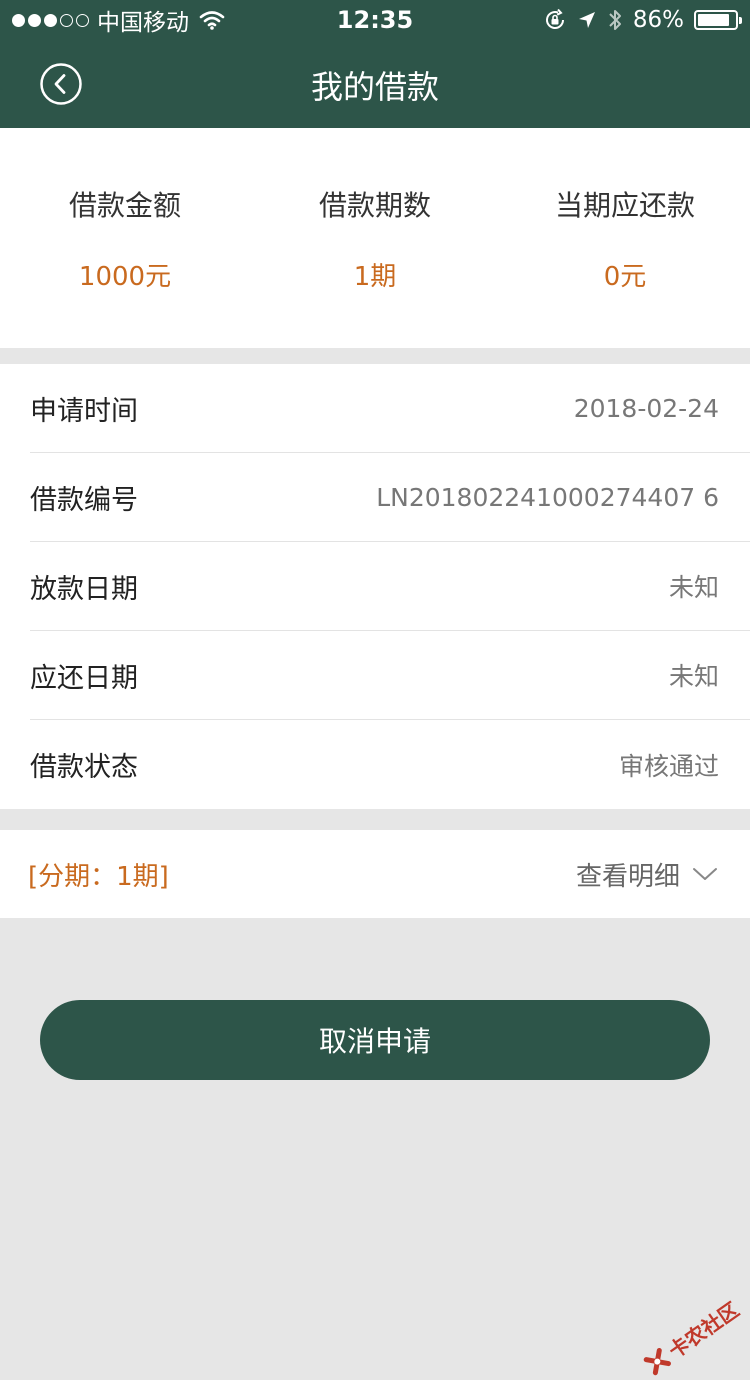 The height and width of the screenshot is (1380, 750). I want to click on battery-icon, so click(718, 20).